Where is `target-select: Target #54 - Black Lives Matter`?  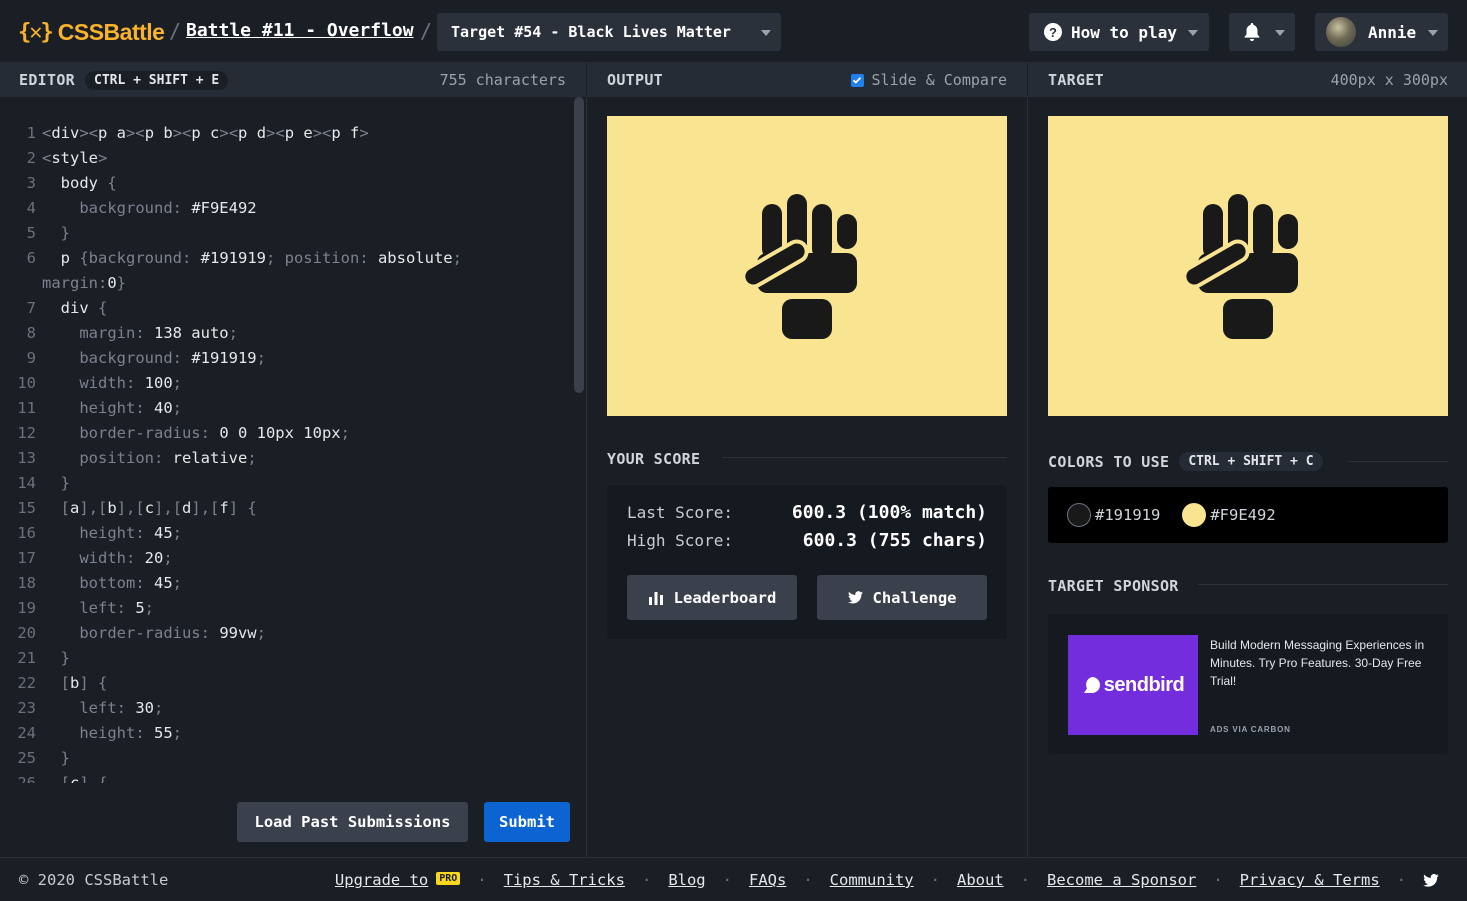 target-select: Target #54 - Black Lives Matter is located at coordinates (609, 32).